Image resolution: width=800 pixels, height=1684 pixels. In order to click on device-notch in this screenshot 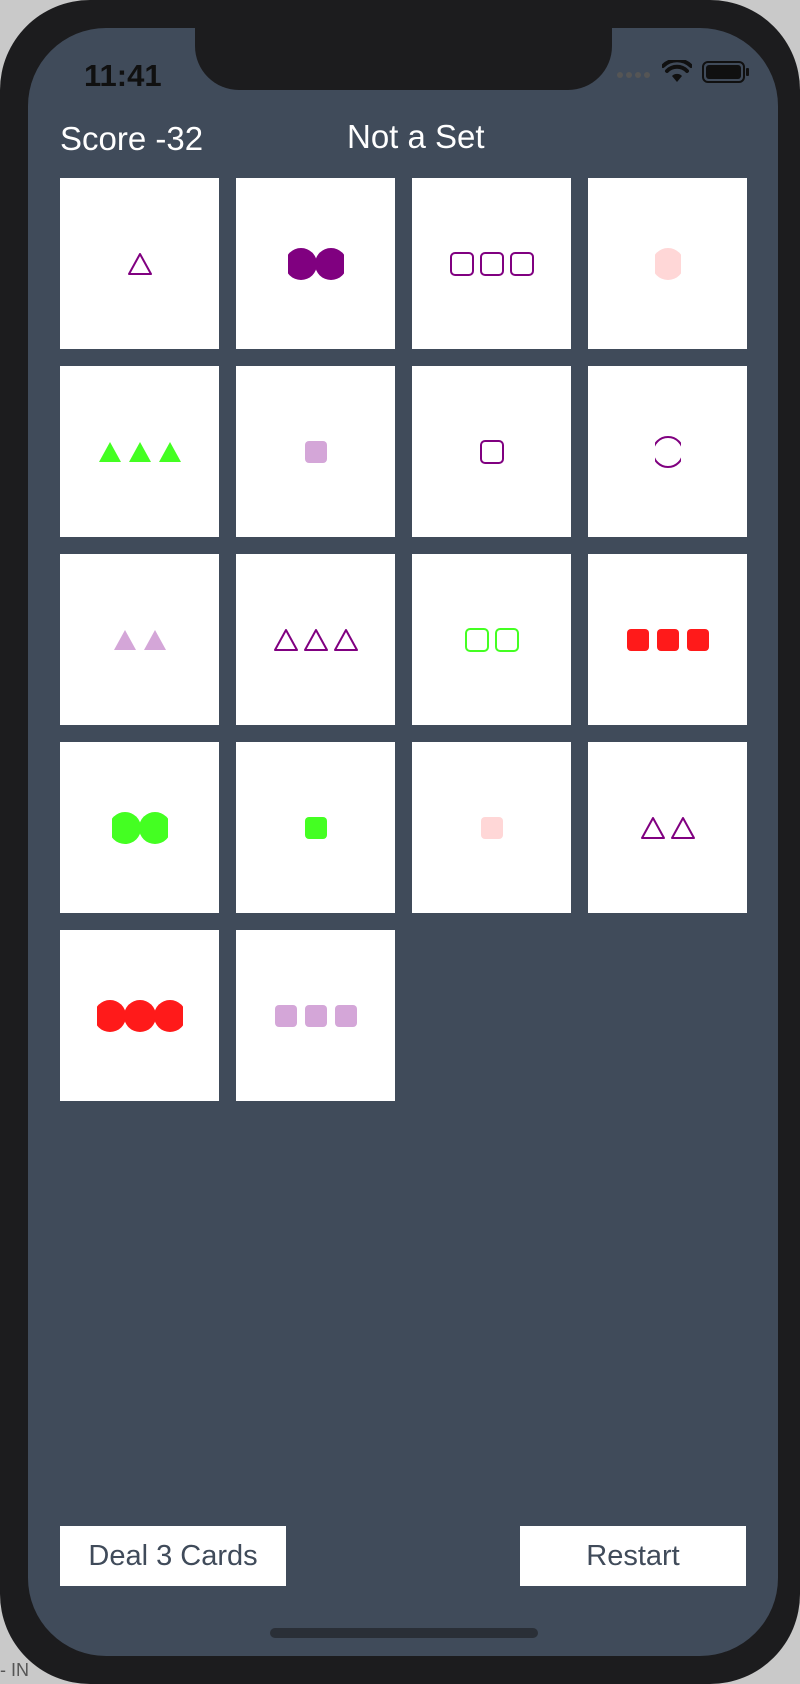, I will do `click(403, 59)`.